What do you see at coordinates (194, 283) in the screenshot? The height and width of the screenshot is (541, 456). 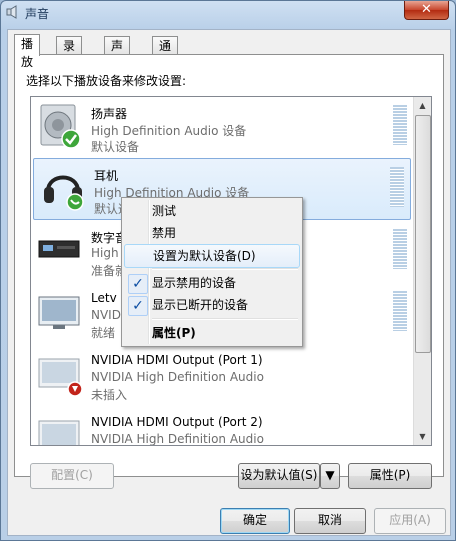 I see `menu-item-label: 显示禁用的设备` at bounding box center [194, 283].